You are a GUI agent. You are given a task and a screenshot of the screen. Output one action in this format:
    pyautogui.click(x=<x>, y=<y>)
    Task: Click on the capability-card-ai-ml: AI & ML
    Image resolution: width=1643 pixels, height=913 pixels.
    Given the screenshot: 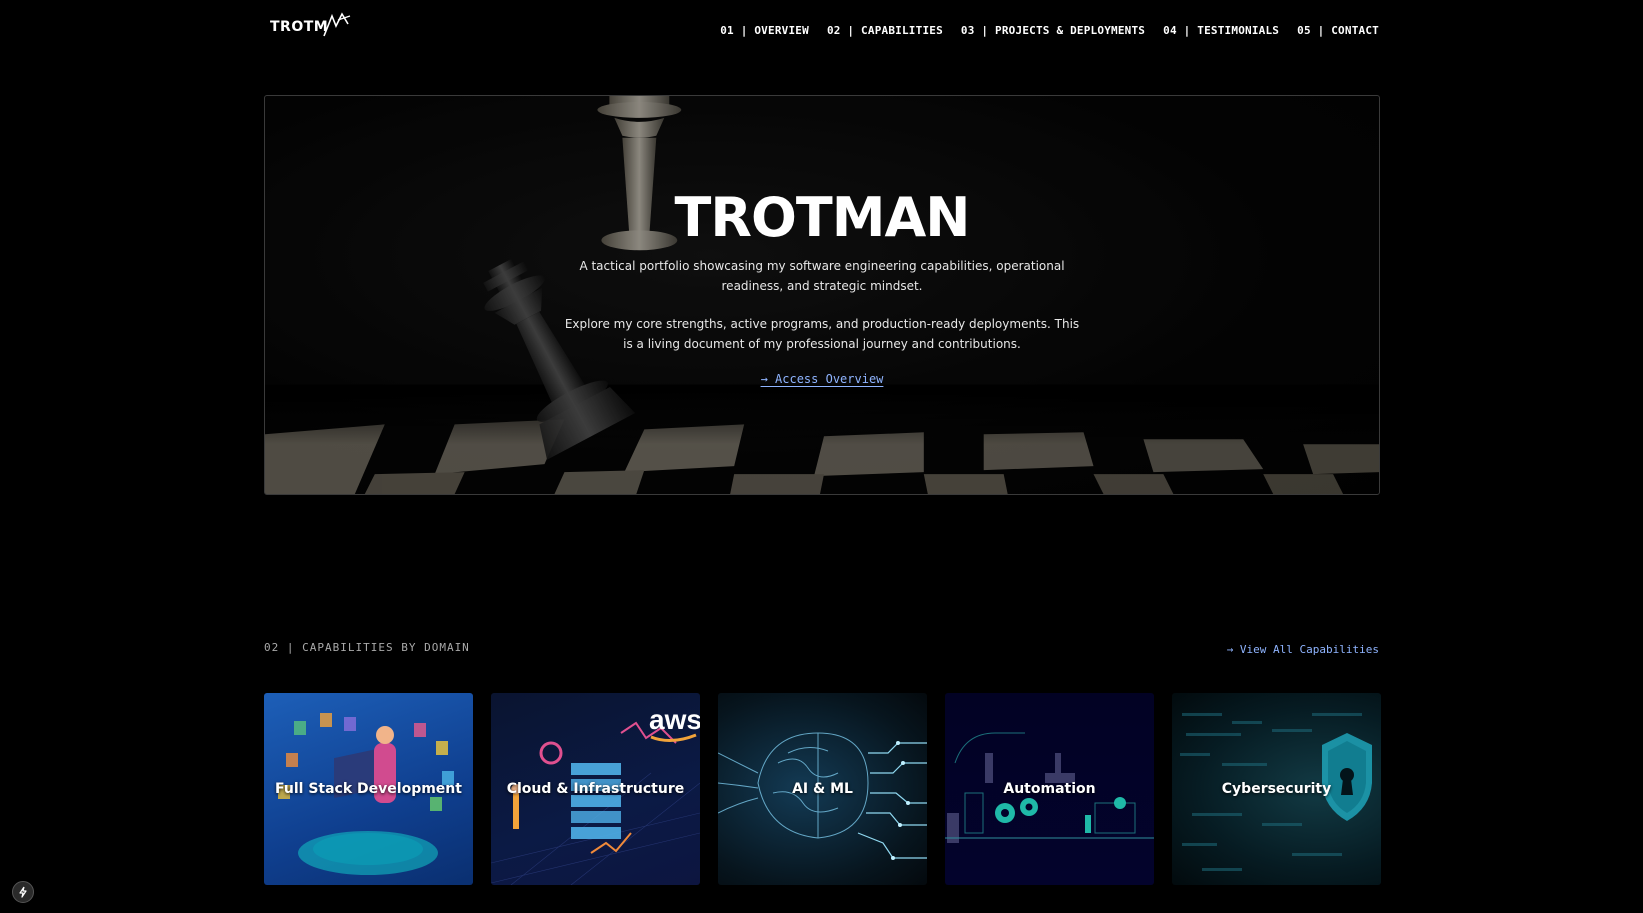 What is the action you would take?
    pyautogui.click(x=822, y=789)
    